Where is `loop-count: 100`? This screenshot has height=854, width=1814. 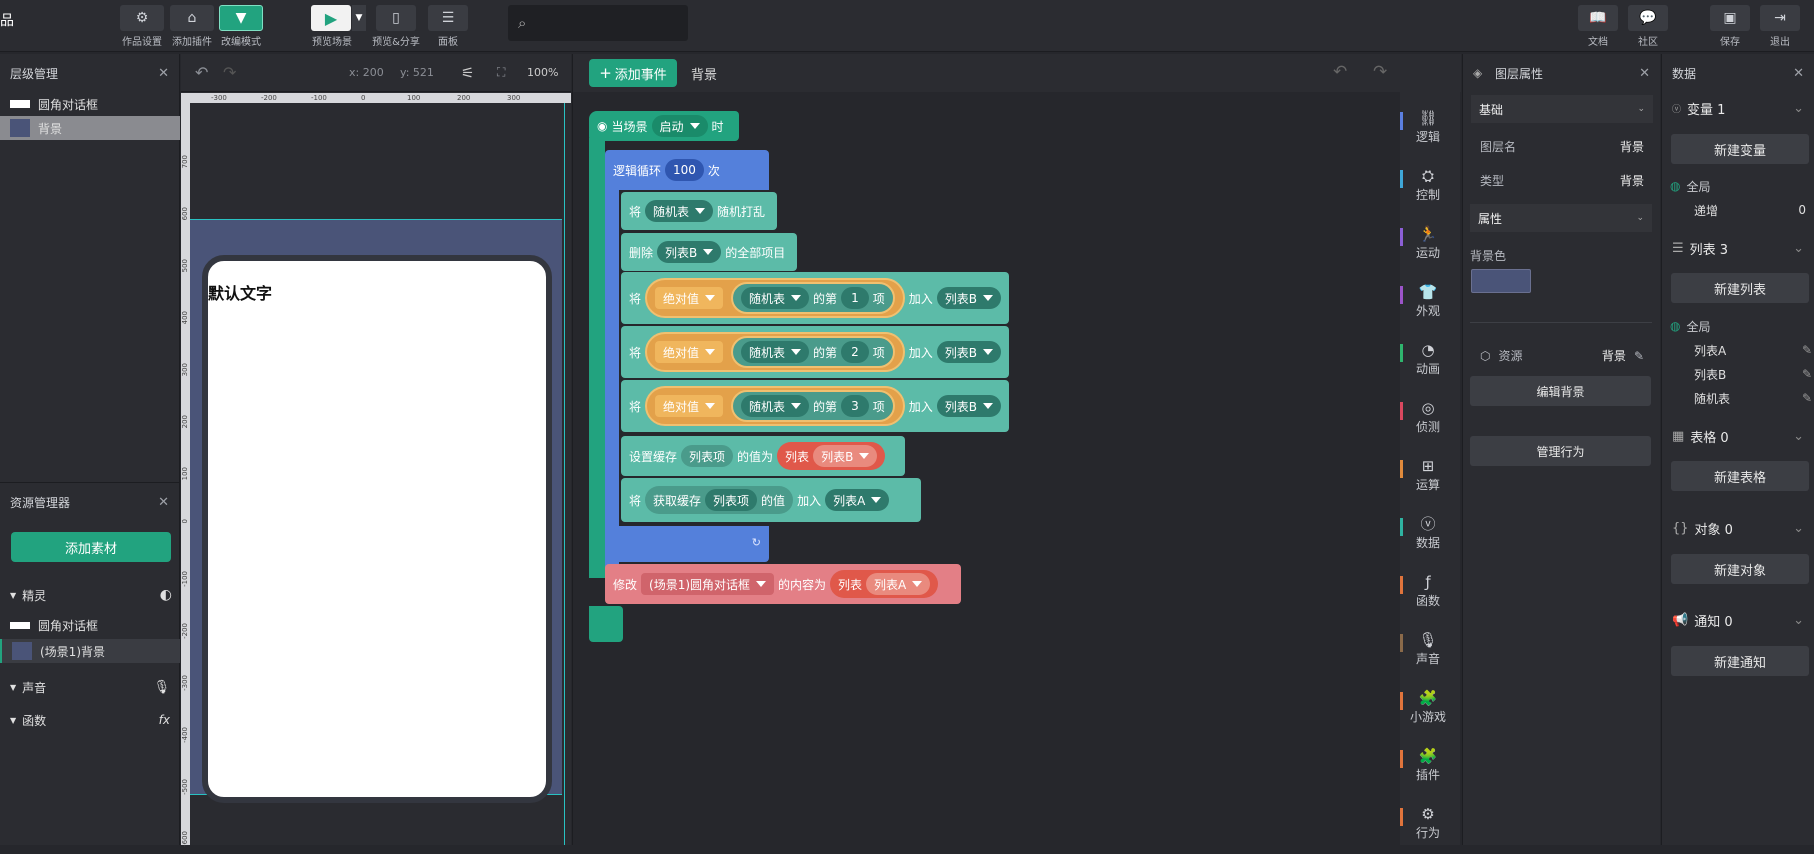 loop-count: 100 is located at coordinates (684, 170).